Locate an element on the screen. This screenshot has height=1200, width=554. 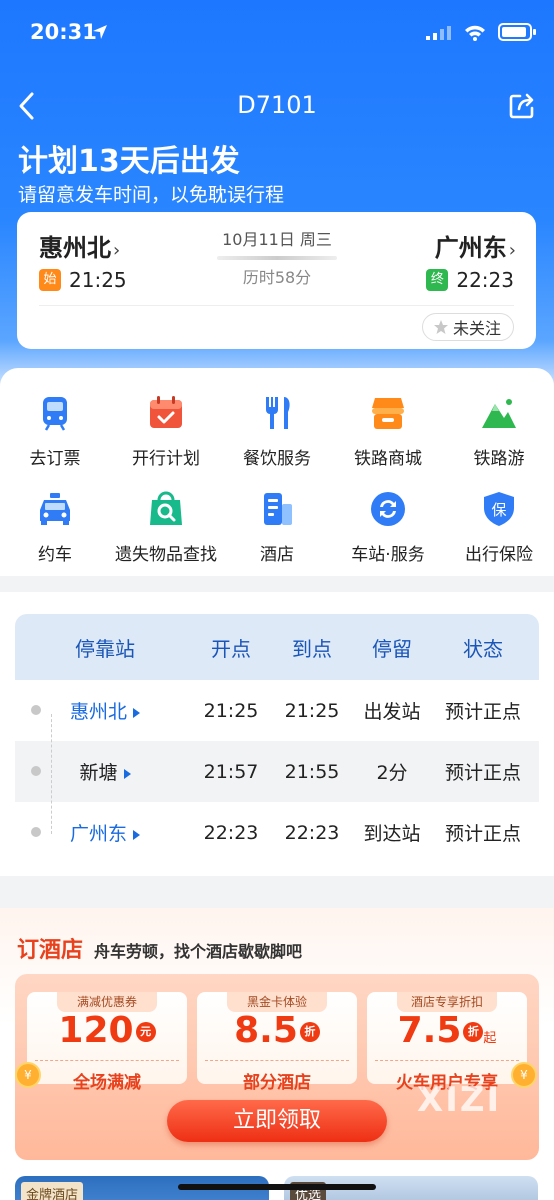
table-row: 新塘 21:57 21:55 2分 预计正点 is located at coordinates (277, 771).